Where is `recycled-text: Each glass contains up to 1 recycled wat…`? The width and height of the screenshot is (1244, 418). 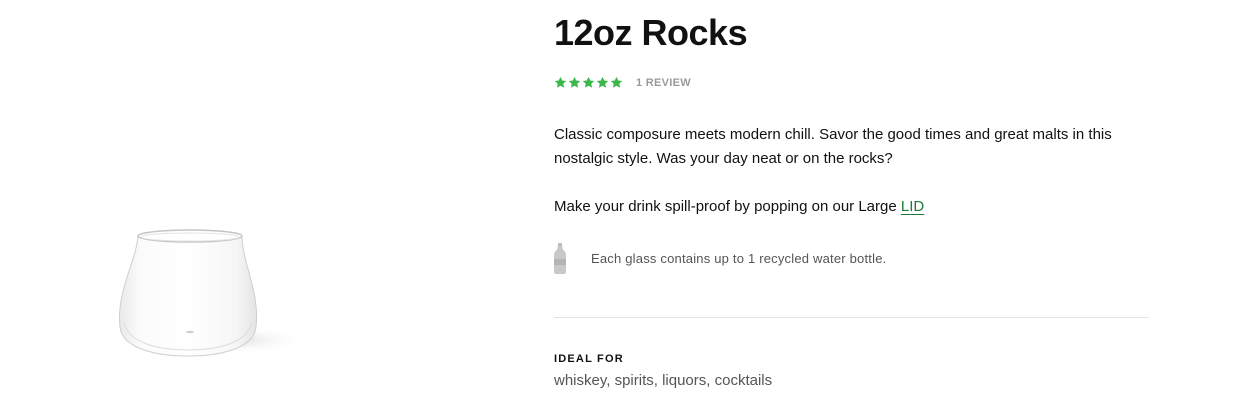
recycled-text: Each glass contains up to 1 recycled wat… is located at coordinates (739, 258).